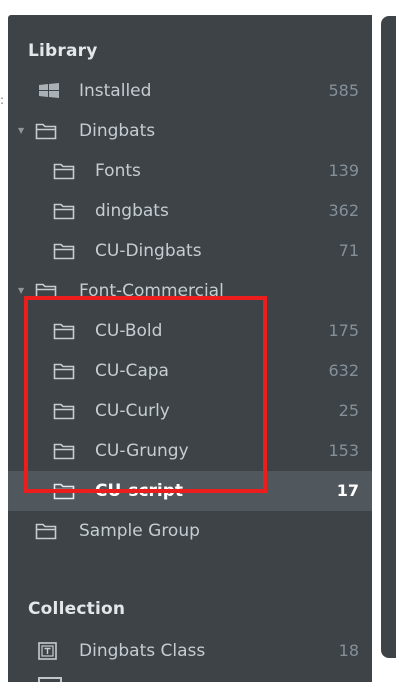 This screenshot has height=682, width=396. What do you see at coordinates (348, 650) in the screenshot?
I see `item-count: 18` at bounding box center [348, 650].